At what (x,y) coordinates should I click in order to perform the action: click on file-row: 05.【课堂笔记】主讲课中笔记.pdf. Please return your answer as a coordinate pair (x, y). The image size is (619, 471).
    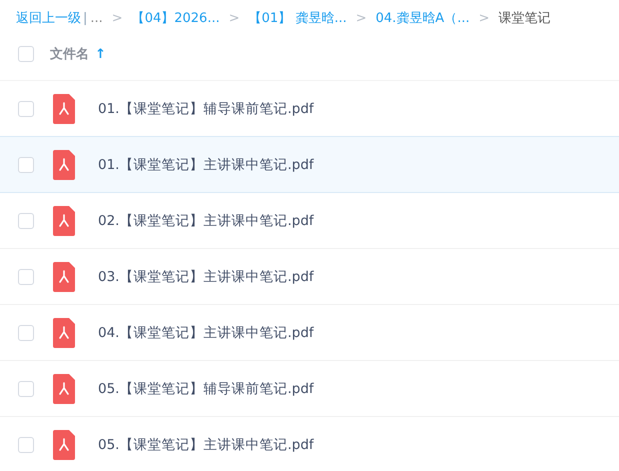
    Looking at the image, I should click on (309, 444).